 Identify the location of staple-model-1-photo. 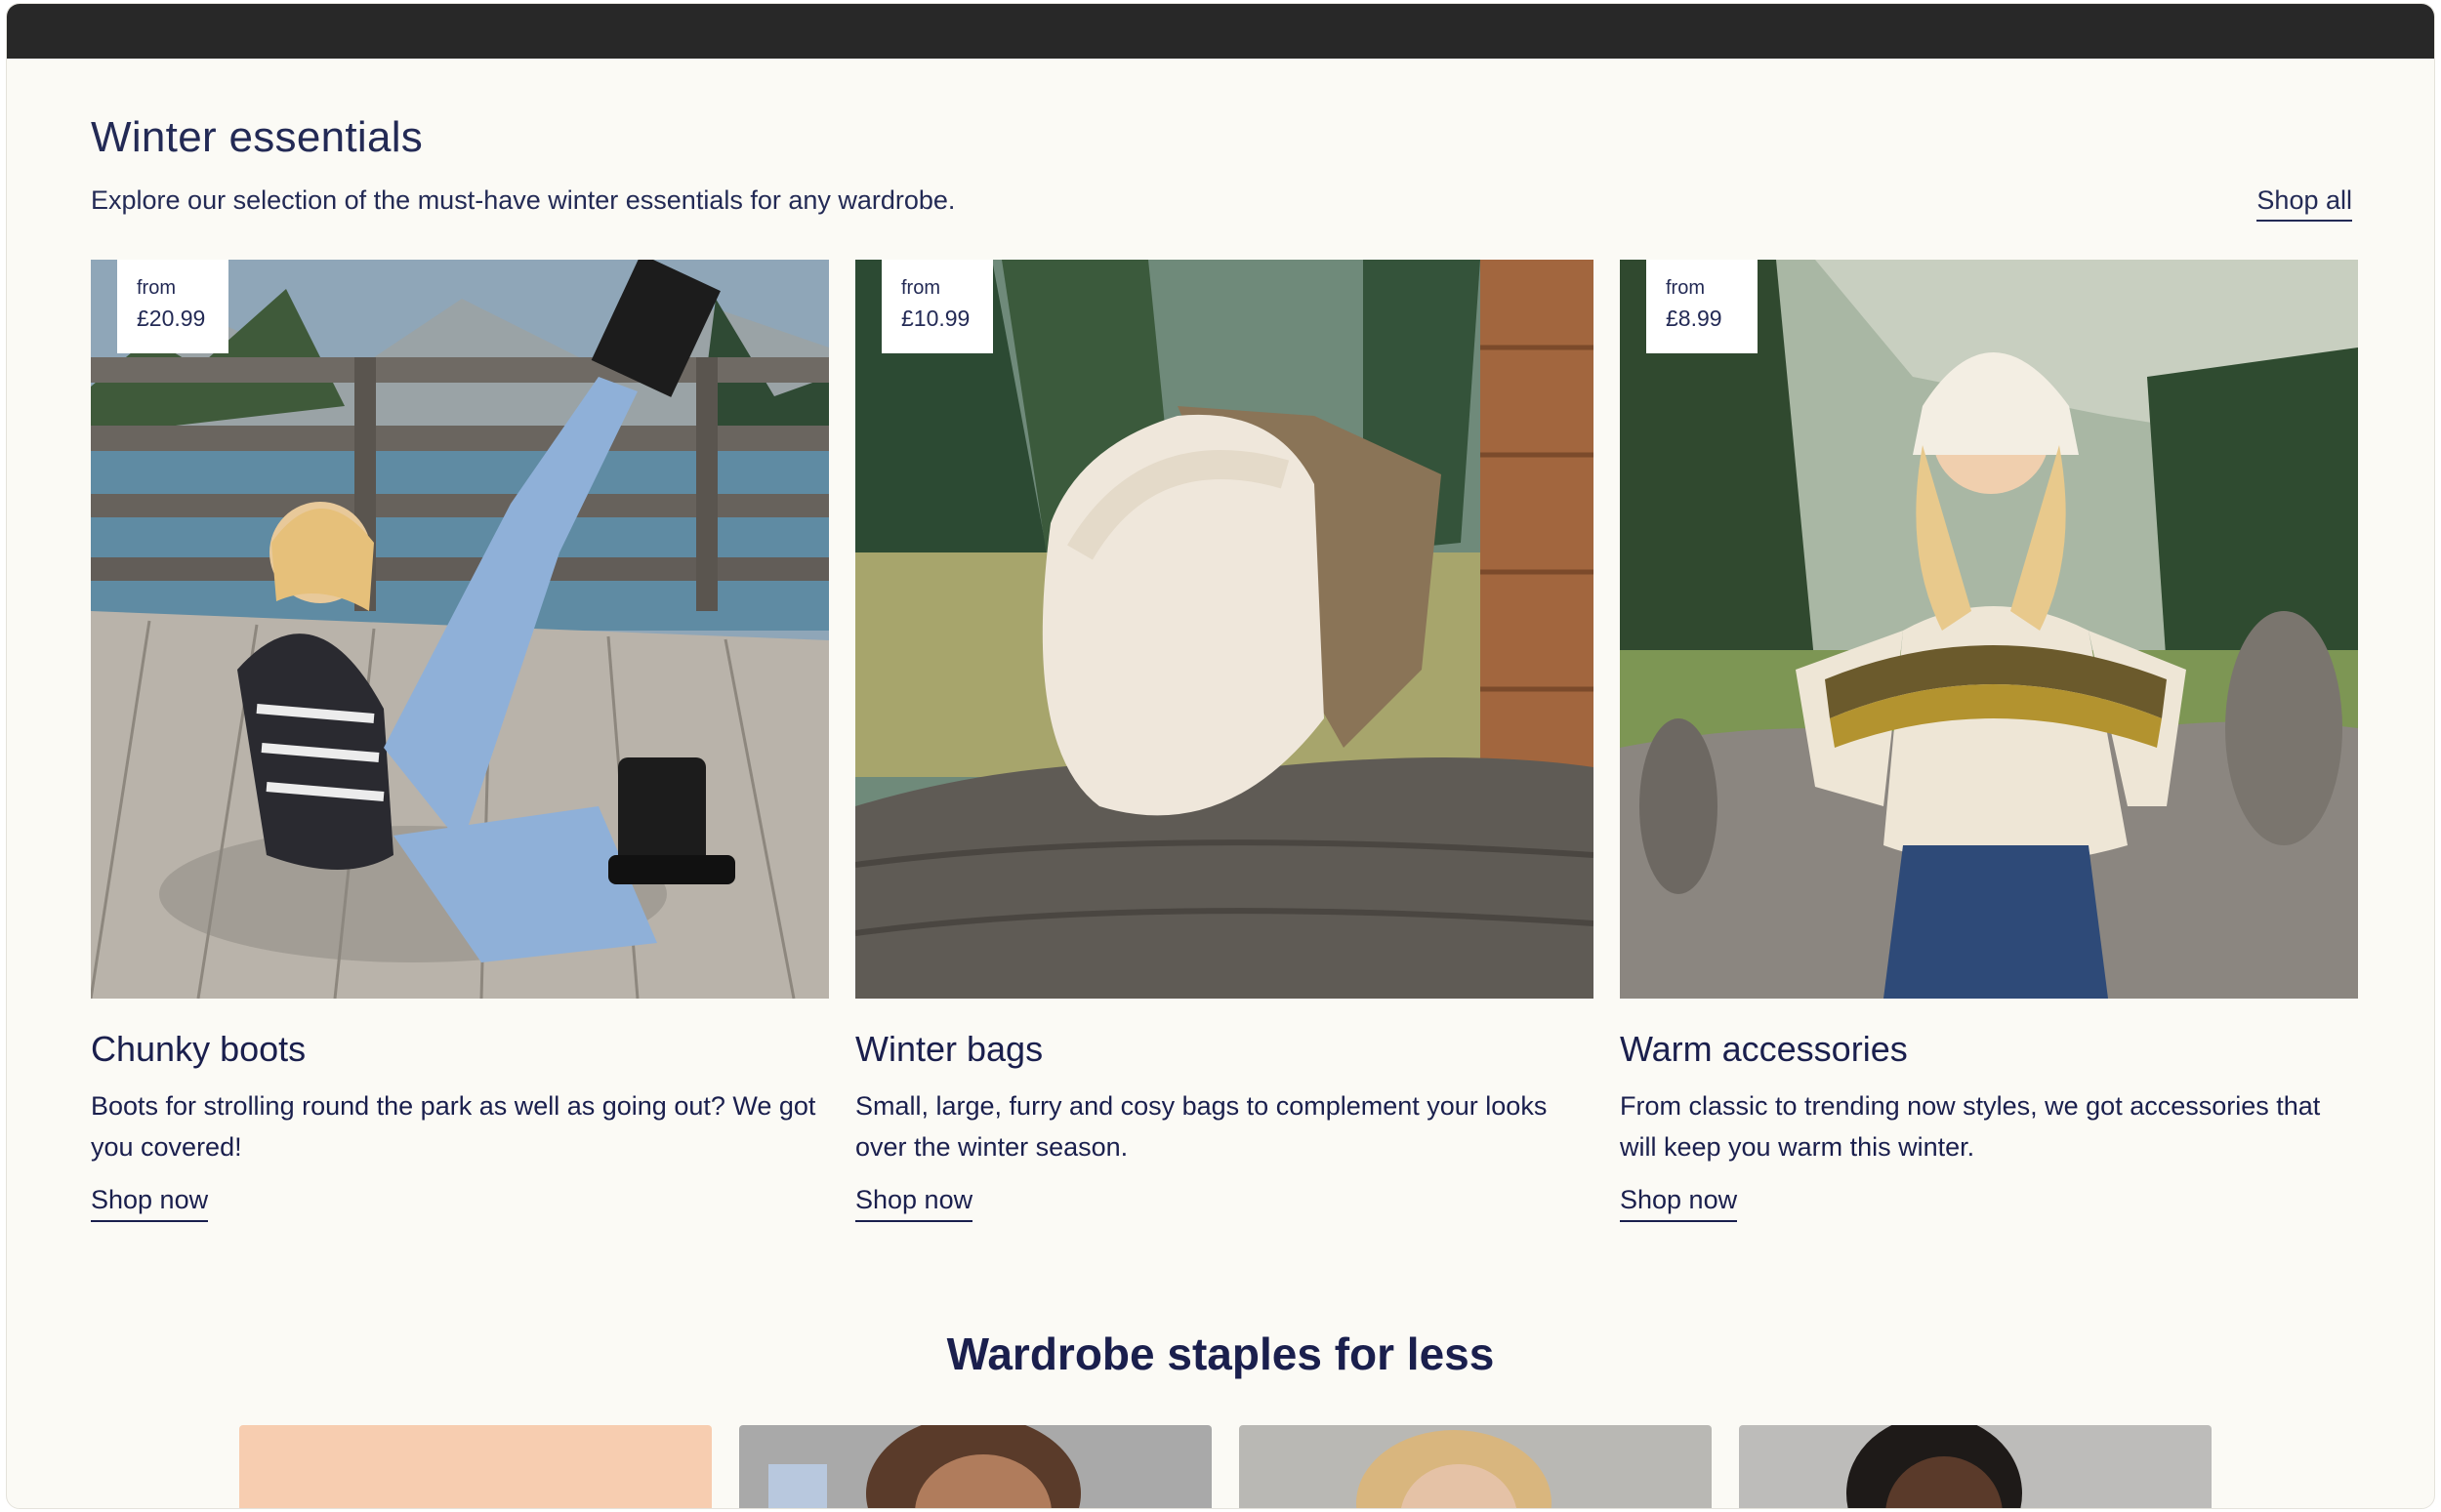
(976, 1466).